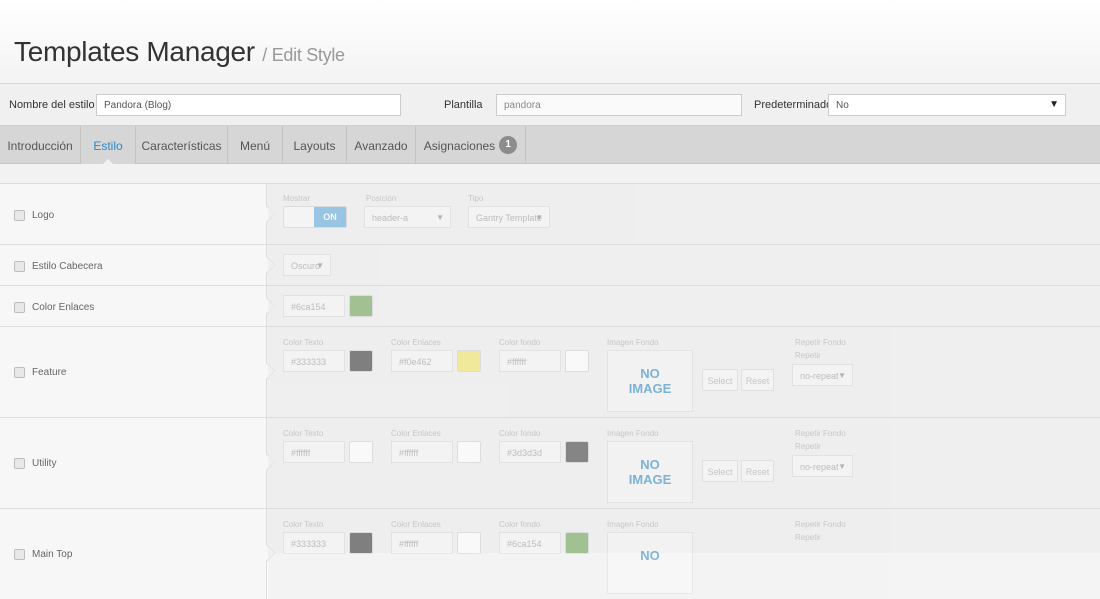 The width and height of the screenshot is (1100, 599). I want to click on page-title: Templates Manager / Edit Style, so click(179, 52).